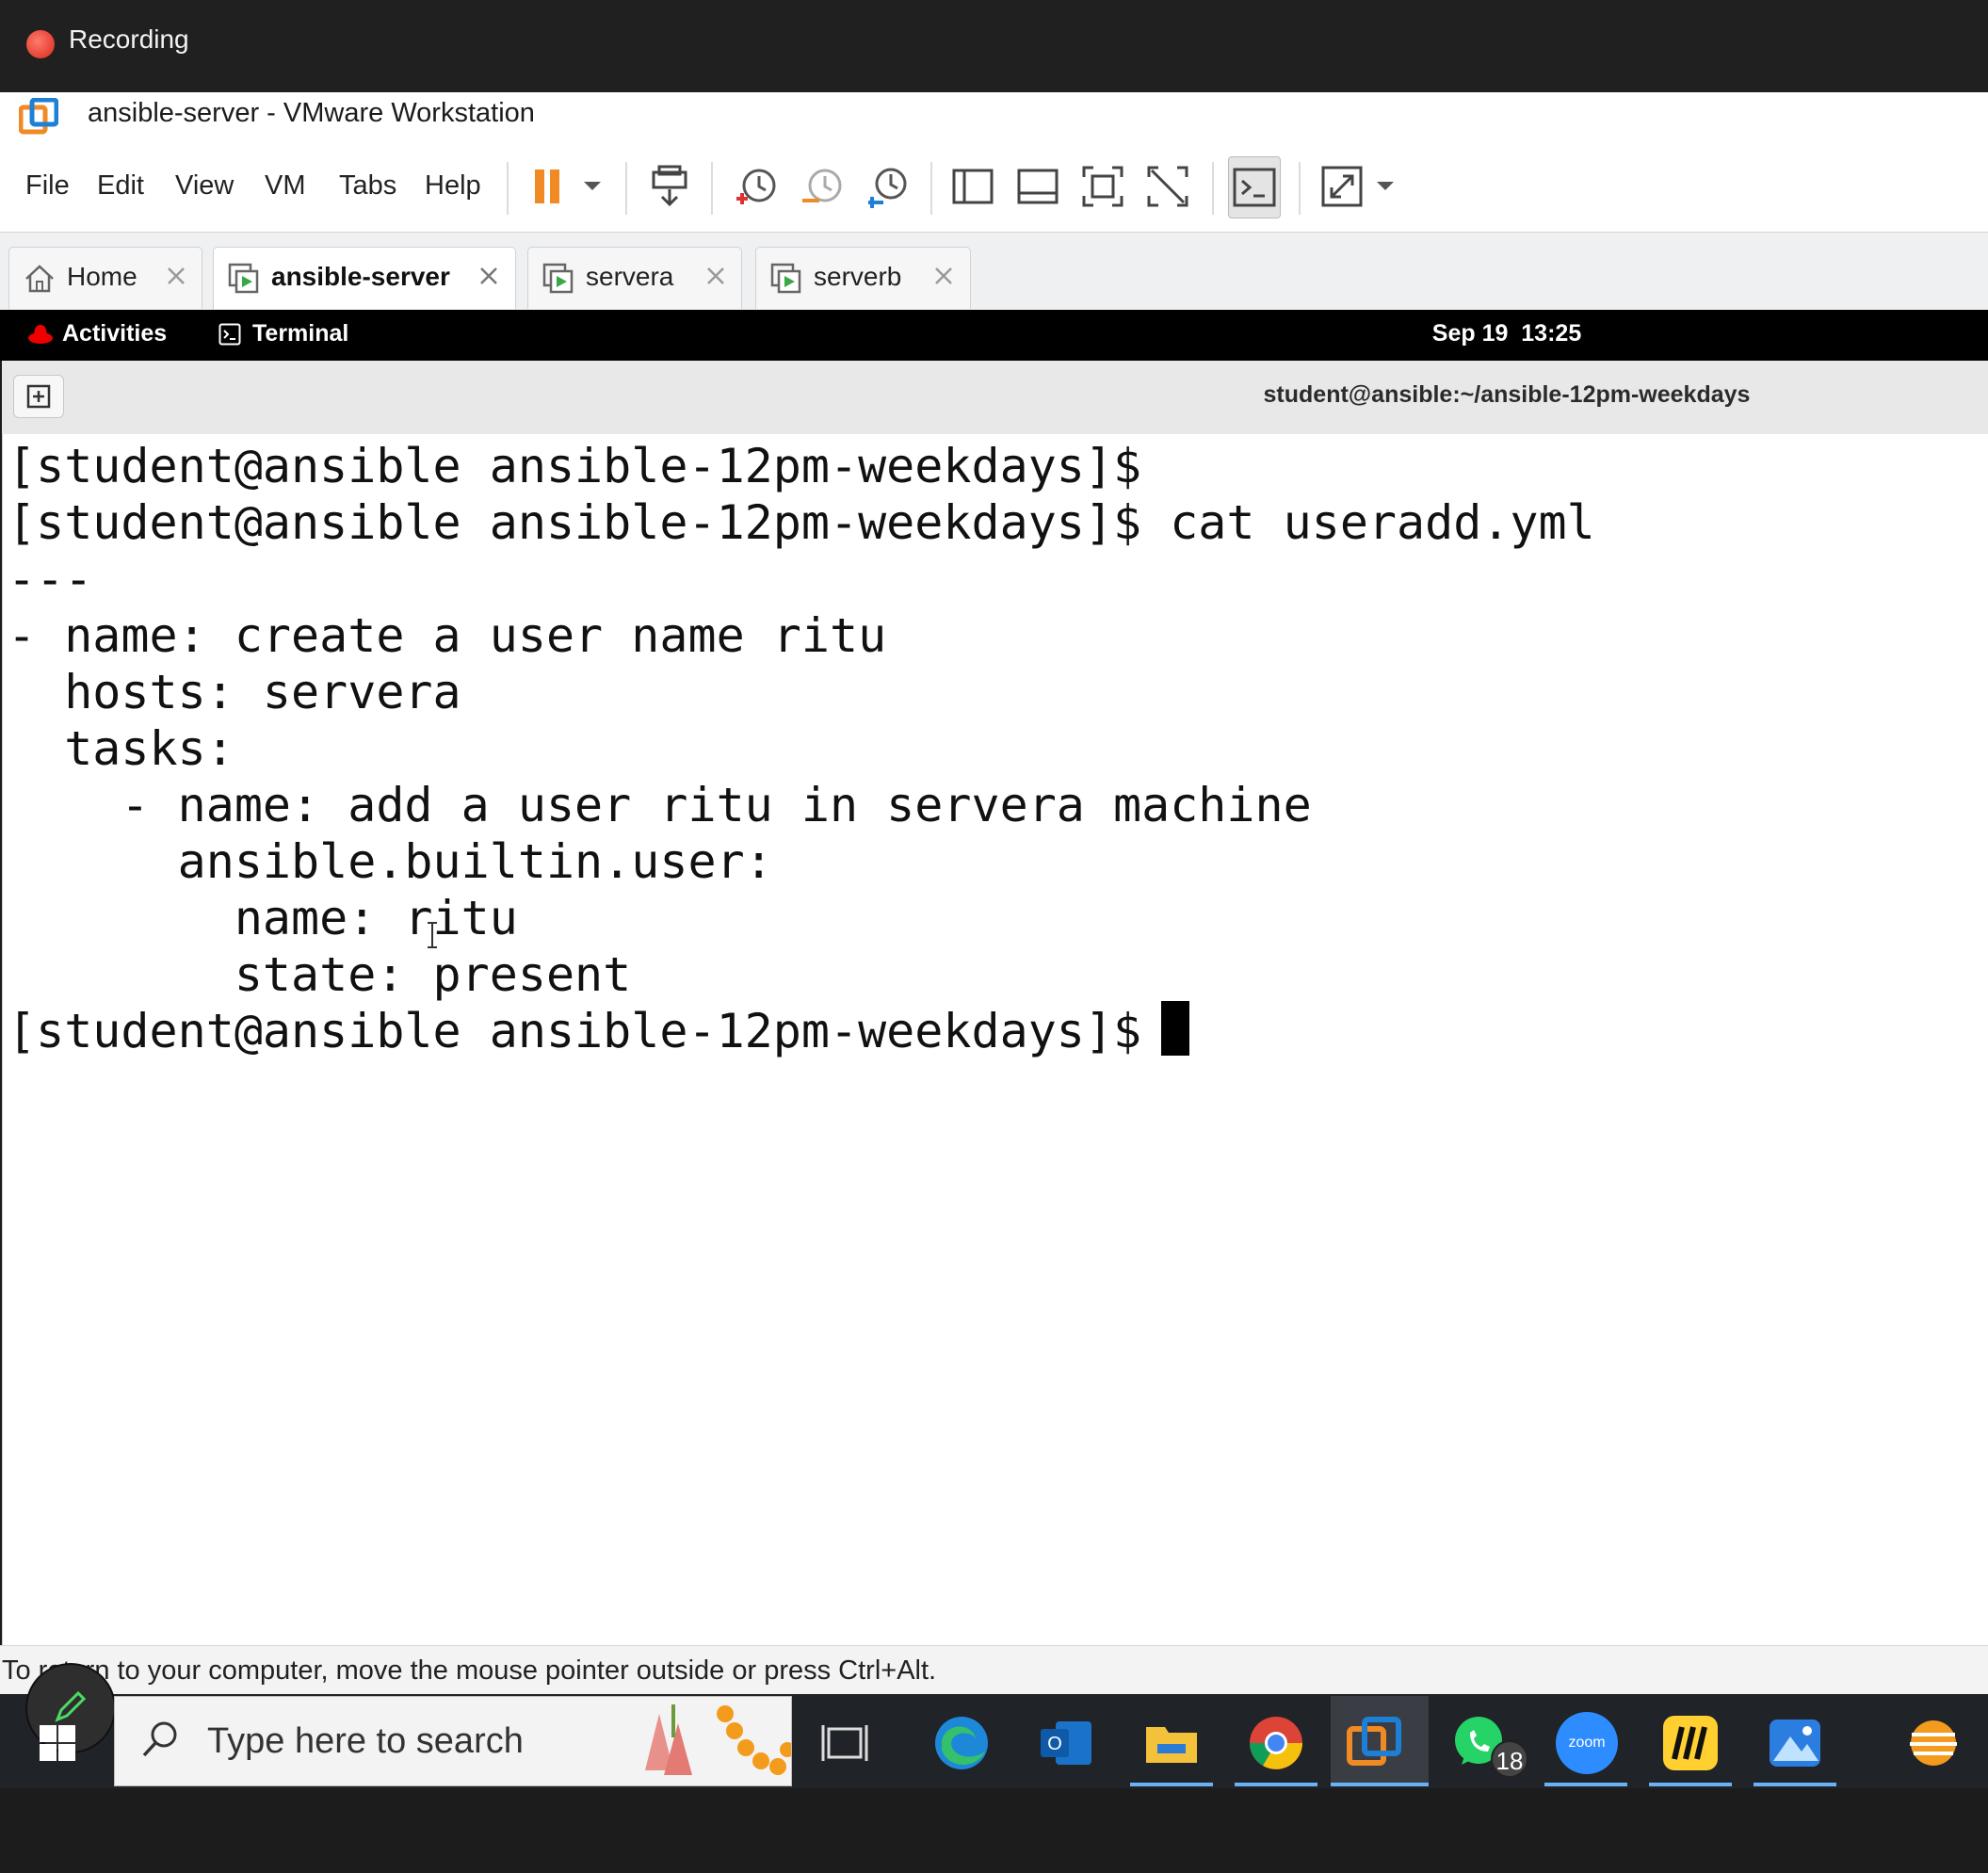 The width and height of the screenshot is (1988, 1873). I want to click on menu-help: Help, so click(453, 186).